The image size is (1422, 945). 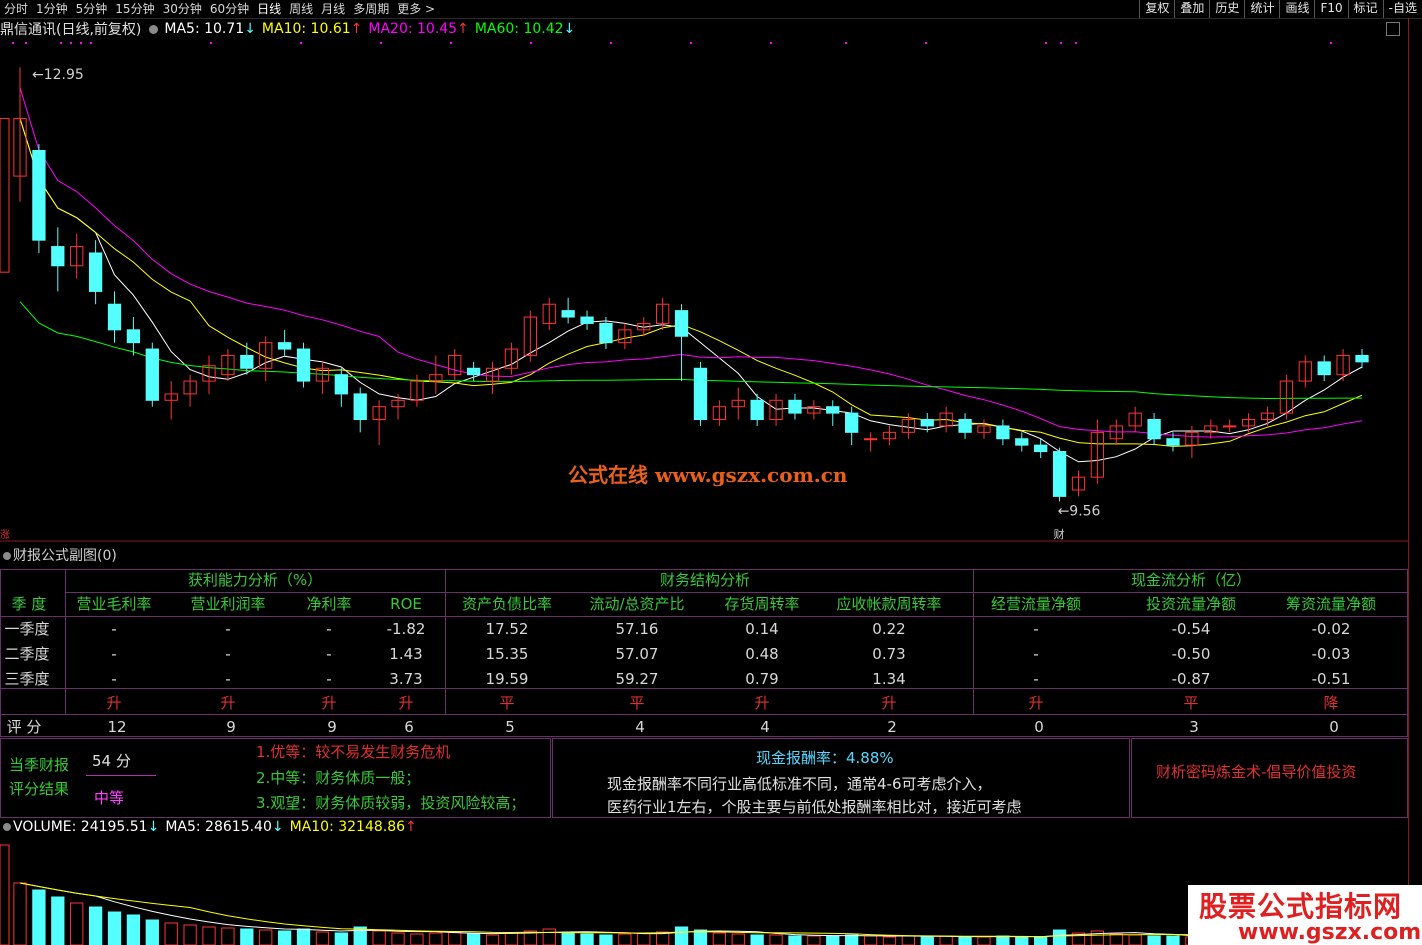 What do you see at coordinates (1402, 9) in the screenshot?
I see `toolbar-button: -自选` at bounding box center [1402, 9].